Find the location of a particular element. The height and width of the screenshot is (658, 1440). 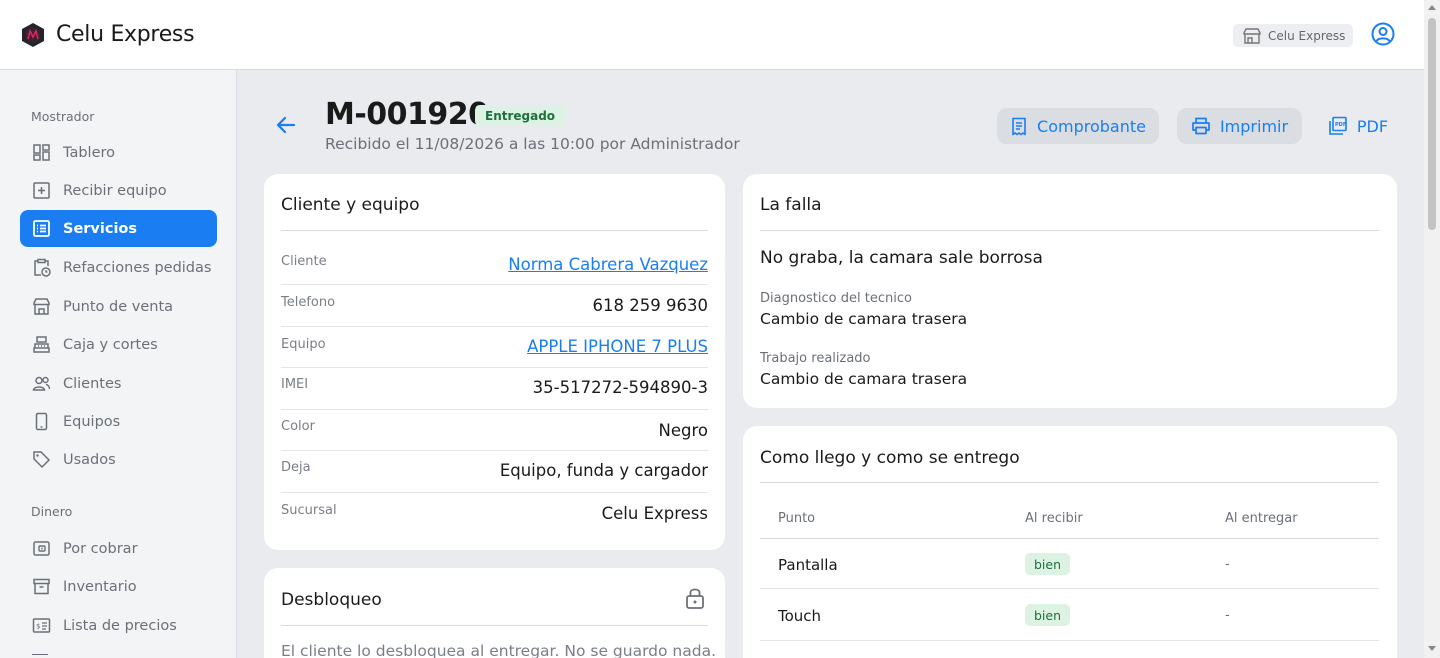

point-cell: Pantalla is located at coordinates (808, 565).